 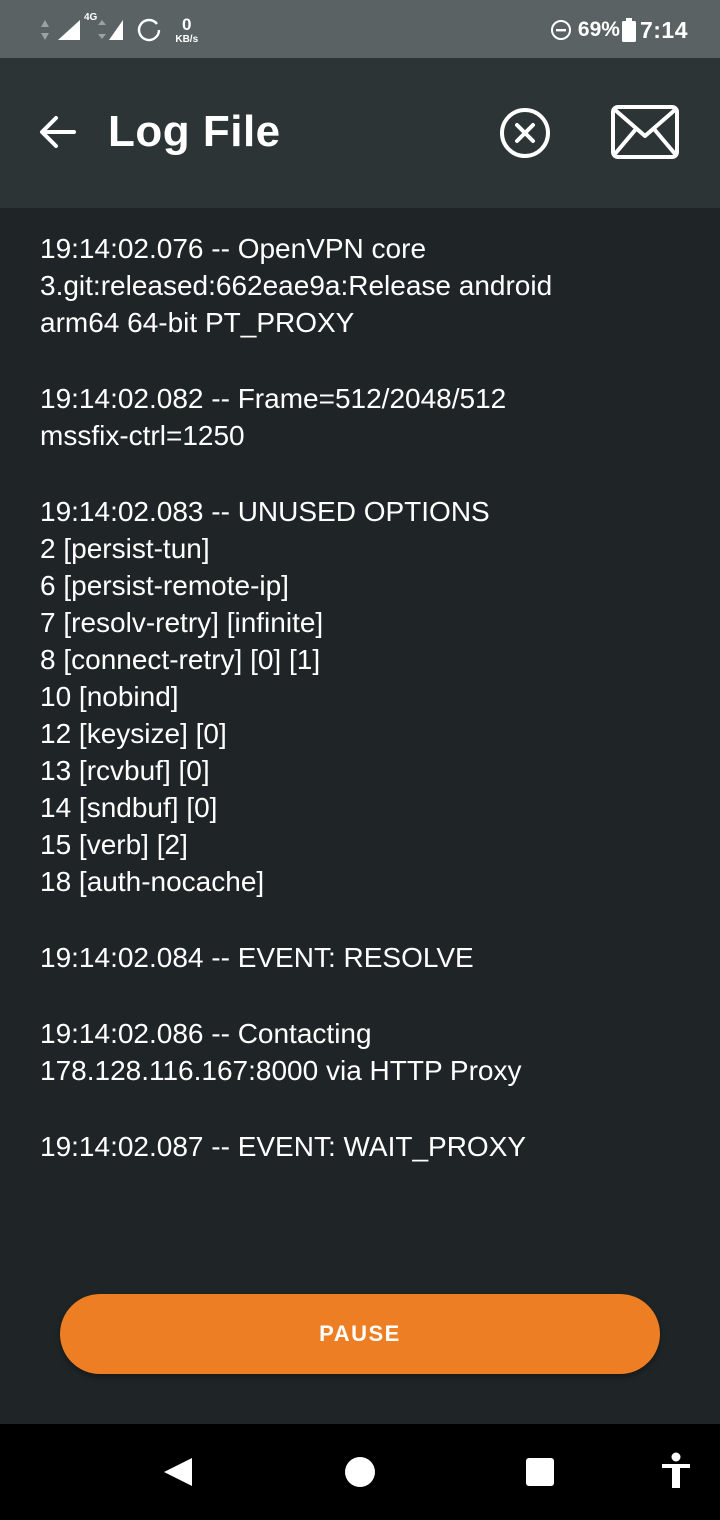 What do you see at coordinates (149, 30) in the screenshot?
I see `sync-icon` at bounding box center [149, 30].